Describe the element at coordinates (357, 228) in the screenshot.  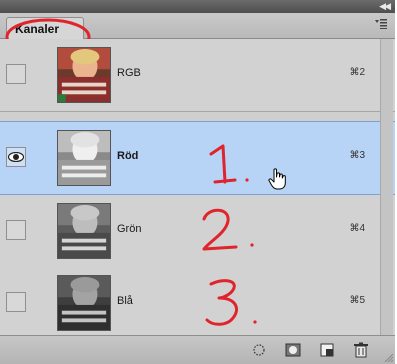
I see `channel-shortcut: ⌘4` at that location.